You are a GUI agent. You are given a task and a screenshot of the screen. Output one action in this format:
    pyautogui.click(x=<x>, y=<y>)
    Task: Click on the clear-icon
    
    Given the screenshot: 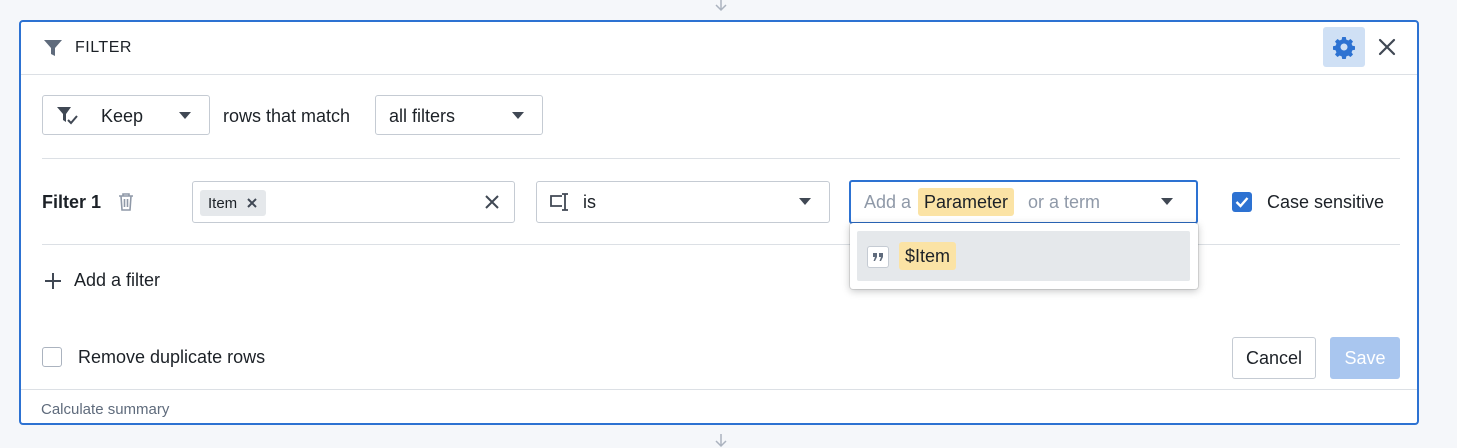 What is the action you would take?
    pyautogui.click(x=492, y=202)
    